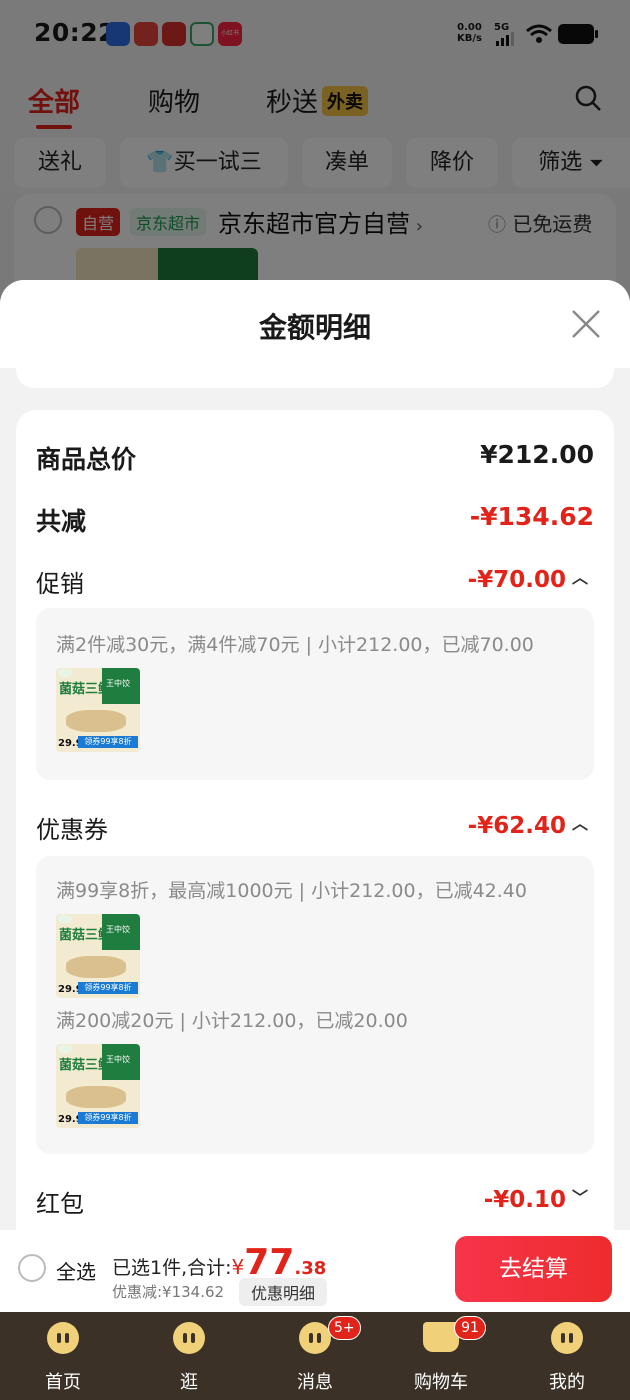 The image size is (630, 1400). What do you see at coordinates (291, 891) in the screenshot?
I see `coupon-rule: 满99享8折，最高减1000元 | 小计212.00，已减42.40` at bounding box center [291, 891].